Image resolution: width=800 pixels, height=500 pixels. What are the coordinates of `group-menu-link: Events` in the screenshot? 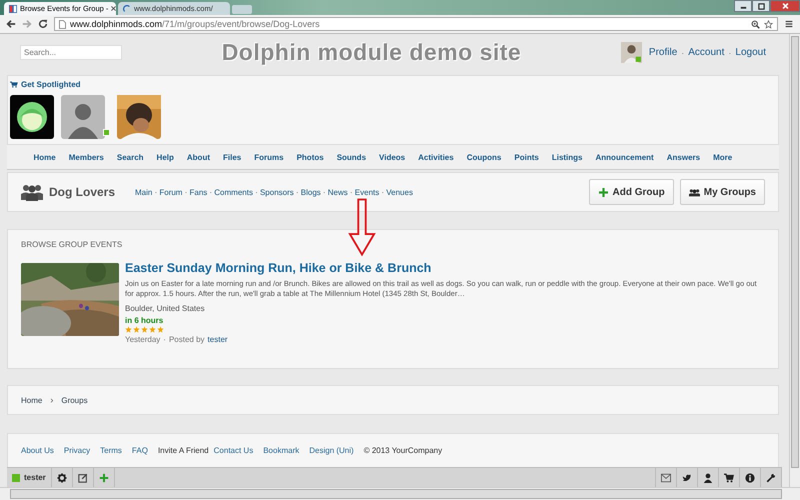 It's located at (367, 192).